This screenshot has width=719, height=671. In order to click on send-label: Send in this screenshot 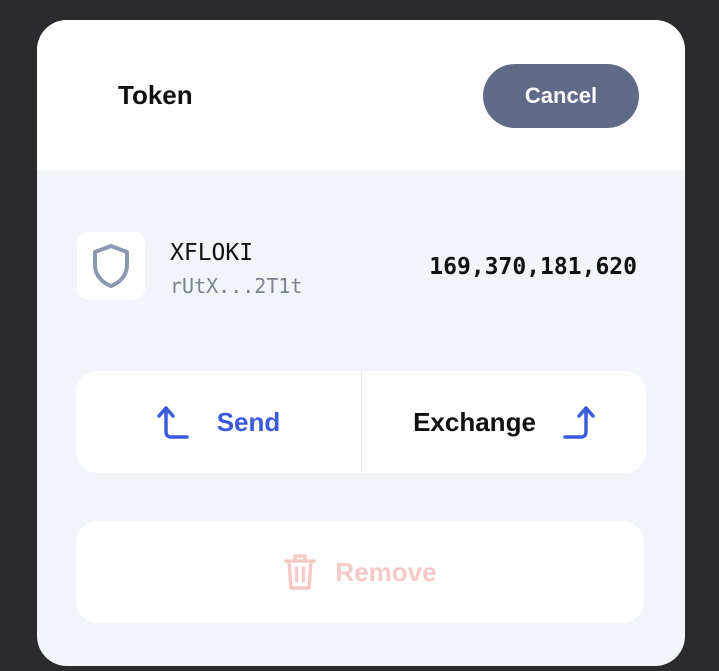, I will do `click(248, 421)`.